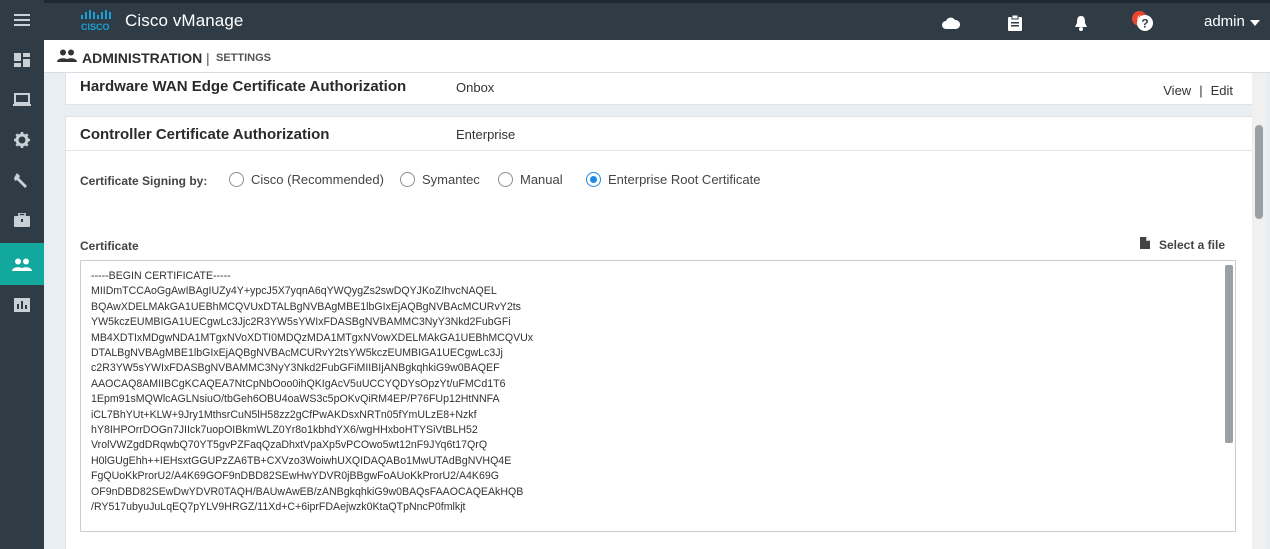  What do you see at coordinates (244, 58) in the screenshot?
I see `breadcrumb-settings: SETTINGS` at bounding box center [244, 58].